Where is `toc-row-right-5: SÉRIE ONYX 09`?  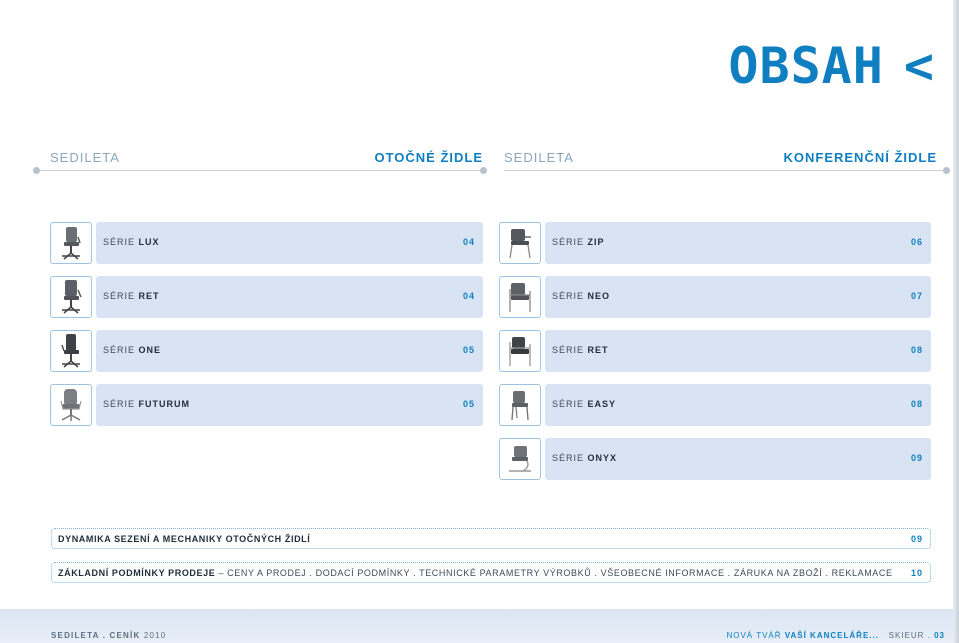
toc-row-right-5: SÉRIE ONYX 09 is located at coordinates (715, 459).